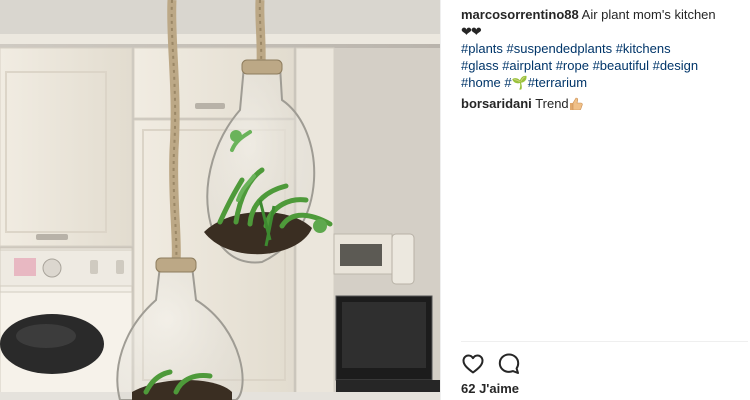  Describe the element at coordinates (471, 31) in the screenshot. I see `hearts-emoji: ❤❤` at that location.